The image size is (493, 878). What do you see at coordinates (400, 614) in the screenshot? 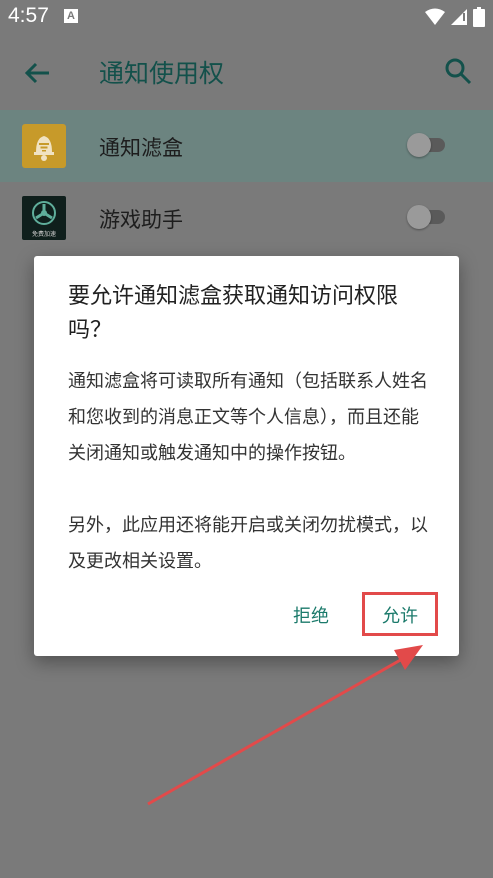
I see `allow-button: 允许` at bounding box center [400, 614].